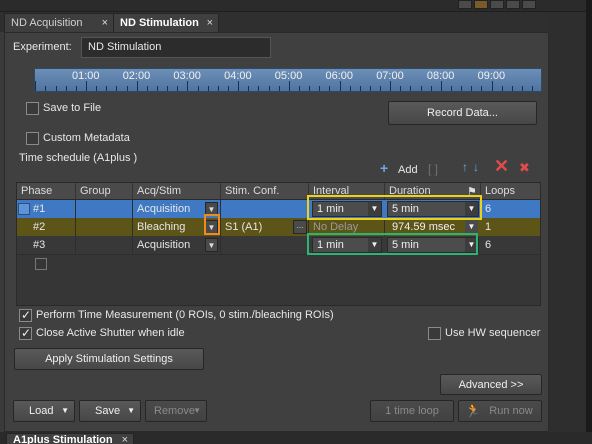 This screenshot has width=592, height=444. Describe the element at coordinates (110, 333) in the screenshot. I see `close-shutter-label: Close Active Shutter when idle` at that location.